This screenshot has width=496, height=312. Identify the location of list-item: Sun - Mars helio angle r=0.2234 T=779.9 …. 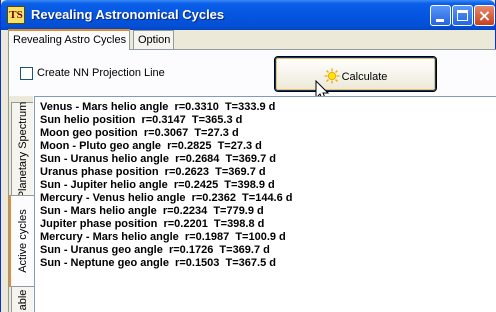
(152, 211).